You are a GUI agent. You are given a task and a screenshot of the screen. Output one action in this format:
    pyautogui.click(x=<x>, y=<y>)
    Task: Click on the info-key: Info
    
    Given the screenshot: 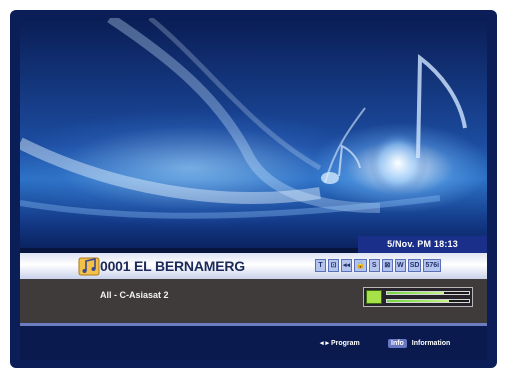 What is the action you would take?
    pyautogui.click(x=397, y=343)
    